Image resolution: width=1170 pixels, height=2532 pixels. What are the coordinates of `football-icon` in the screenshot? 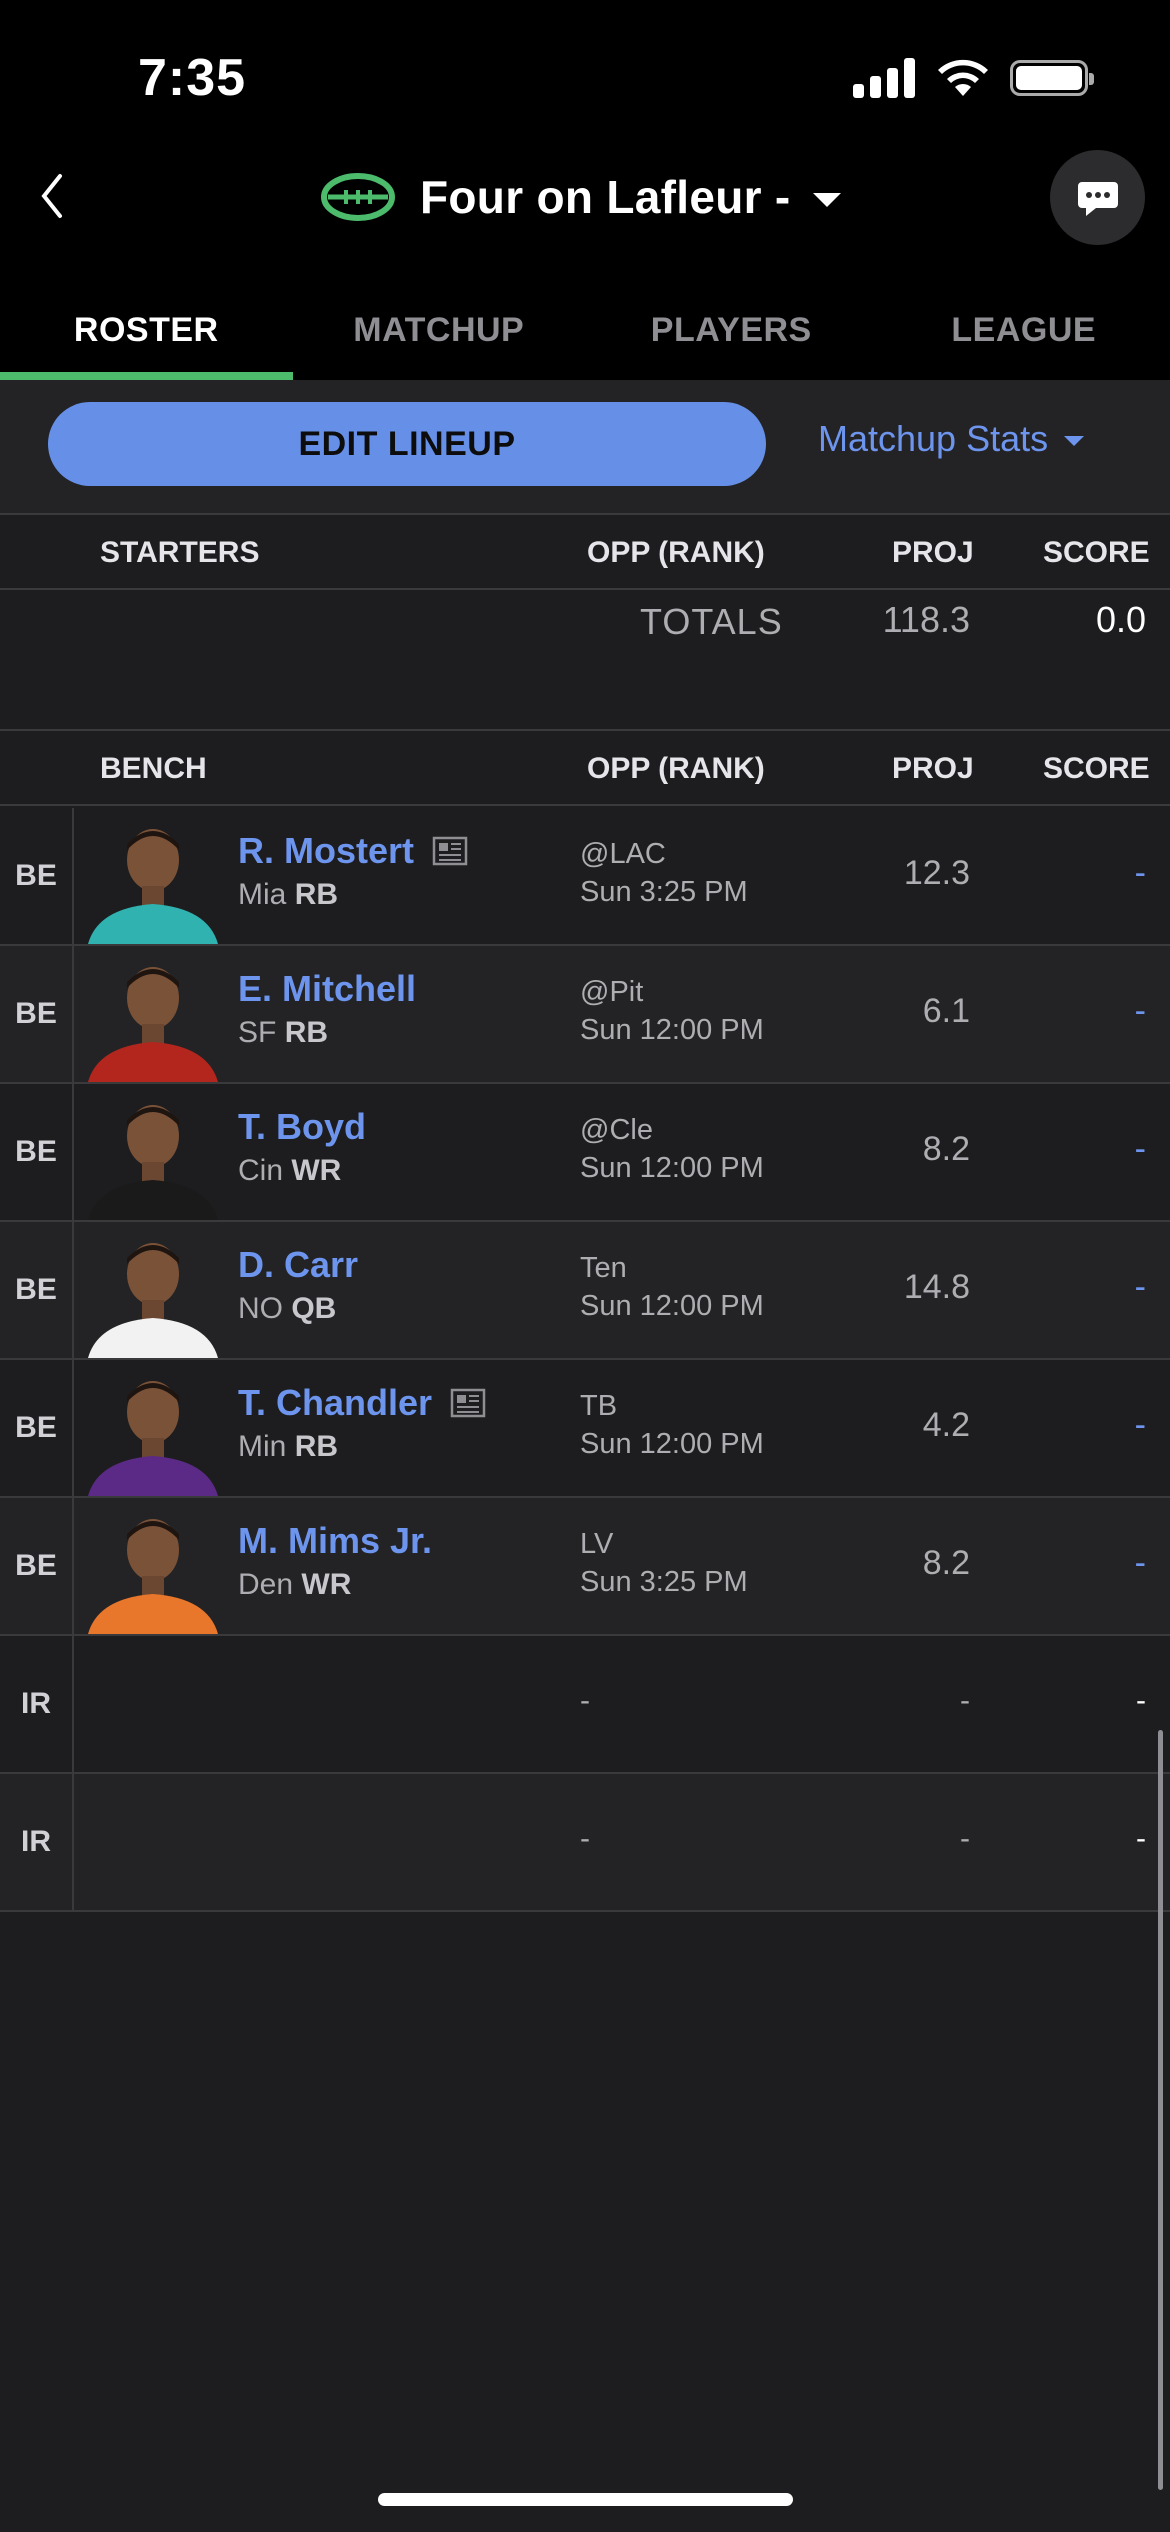 It's located at (358, 197).